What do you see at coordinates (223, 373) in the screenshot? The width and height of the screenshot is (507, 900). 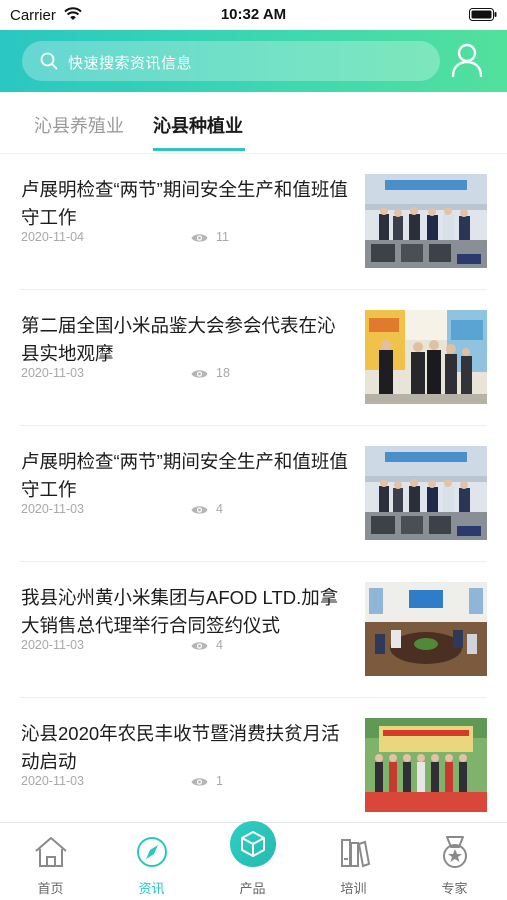 I see `view-count: 18` at bounding box center [223, 373].